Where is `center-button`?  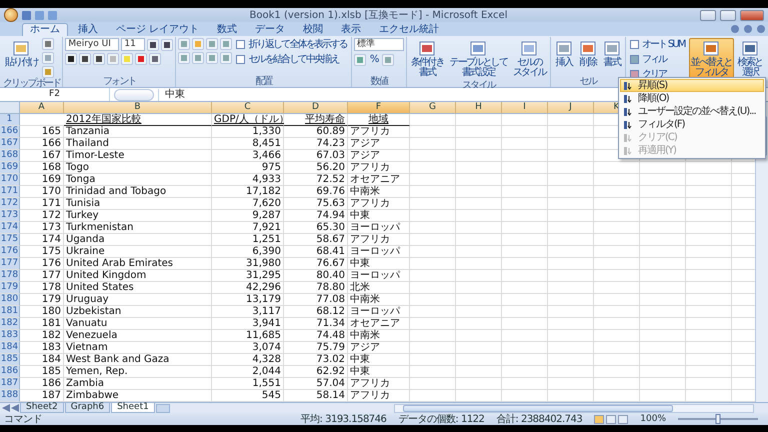
center-button is located at coordinates (198, 58).